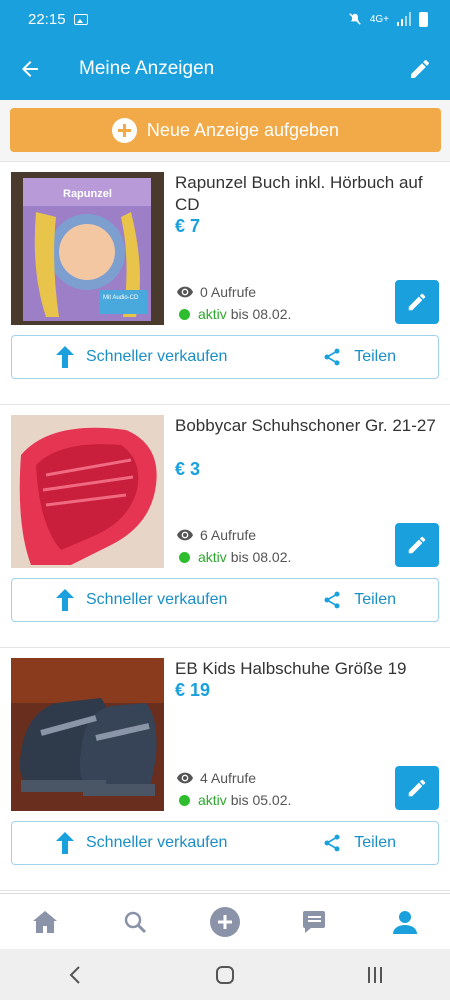 Image resolution: width=450 pixels, height=1000 pixels. I want to click on edit-mode-button, so click(420, 69).